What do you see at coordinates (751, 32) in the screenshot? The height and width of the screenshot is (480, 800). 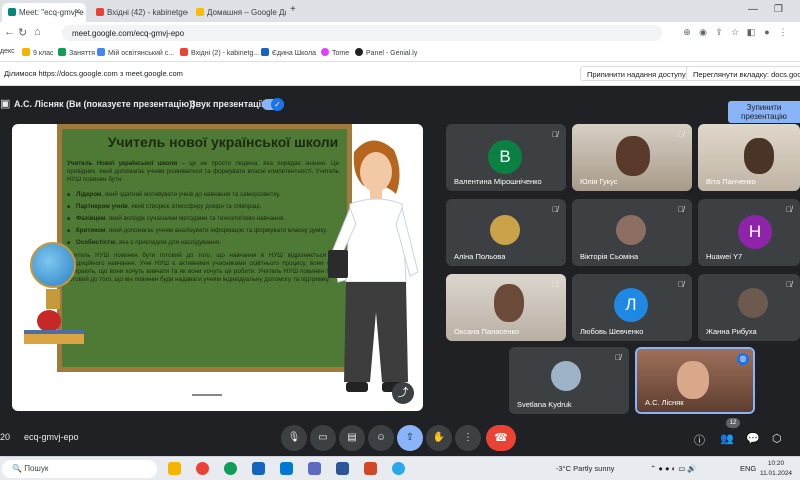 I see `extensions-icon: ◧` at bounding box center [751, 32].